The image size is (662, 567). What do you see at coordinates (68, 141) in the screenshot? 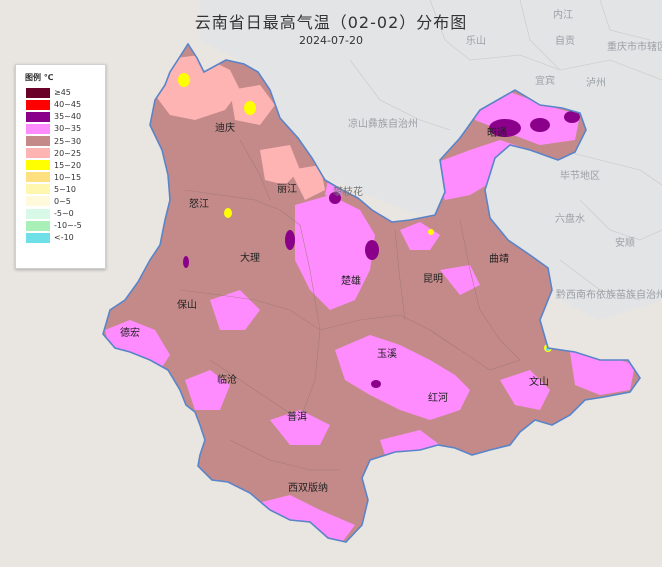
I see `legend-label: 25~30` at bounding box center [68, 141].